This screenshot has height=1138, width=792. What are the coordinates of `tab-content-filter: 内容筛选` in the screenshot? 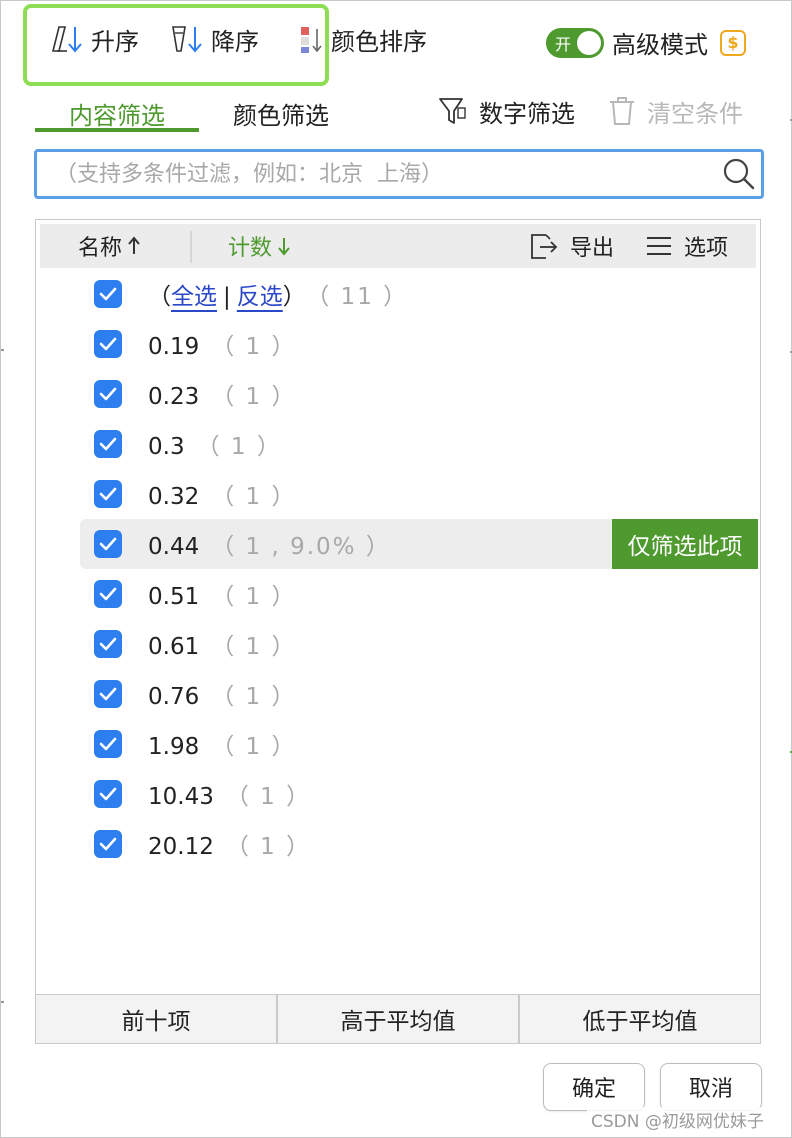 It's located at (117, 113).